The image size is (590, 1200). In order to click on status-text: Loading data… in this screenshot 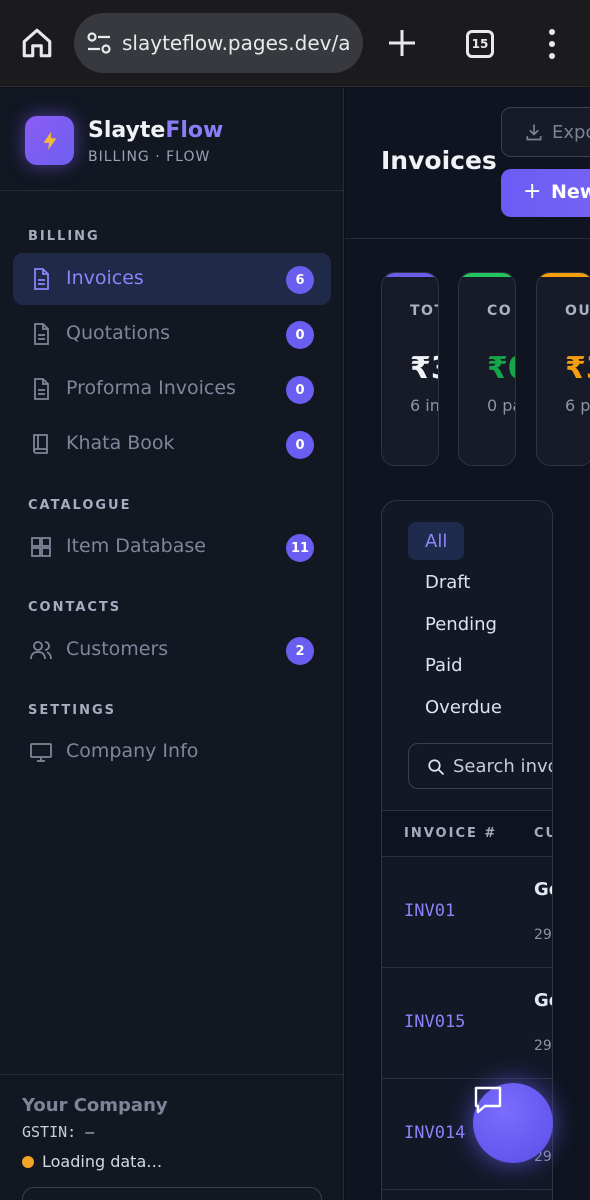, I will do `click(102, 1161)`.